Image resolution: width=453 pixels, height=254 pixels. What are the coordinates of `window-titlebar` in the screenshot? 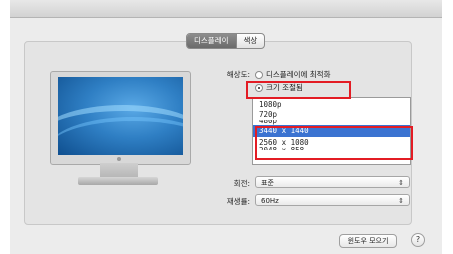 It's located at (226, 9).